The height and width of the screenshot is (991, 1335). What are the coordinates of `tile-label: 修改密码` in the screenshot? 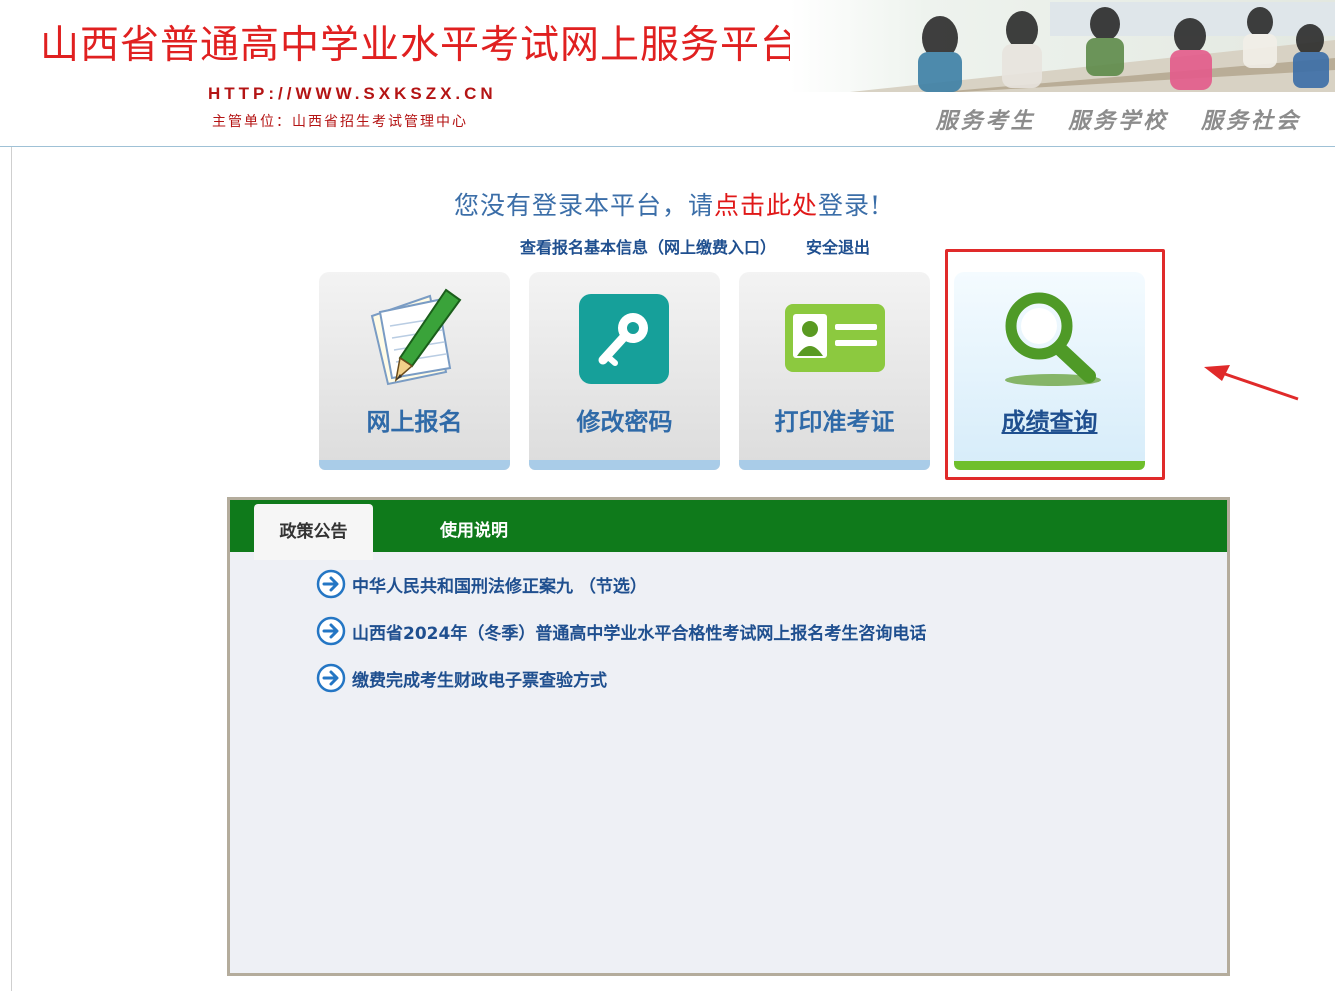 It's located at (624, 422).